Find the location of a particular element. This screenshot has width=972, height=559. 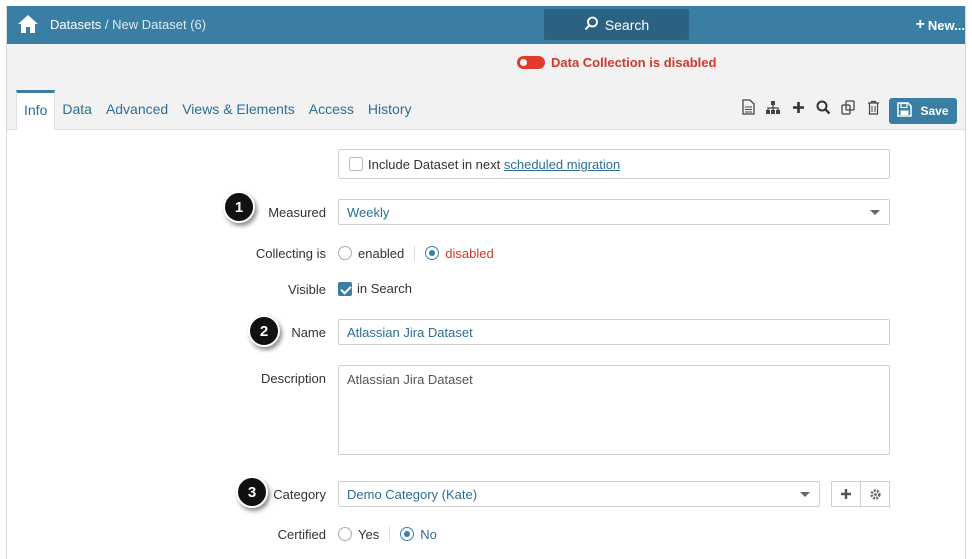

visible-option: in Search is located at coordinates (375, 288).